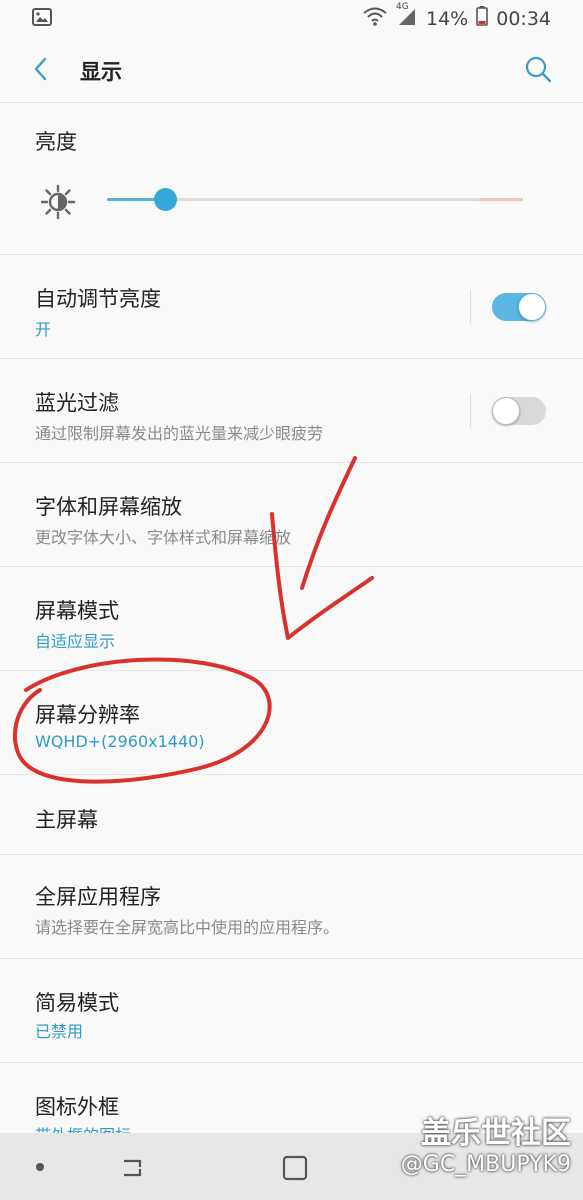 The height and width of the screenshot is (1200, 583). What do you see at coordinates (59, 1031) in the screenshot?
I see `setting-subtitle: 已禁用` at bounding box center [59, 1031].